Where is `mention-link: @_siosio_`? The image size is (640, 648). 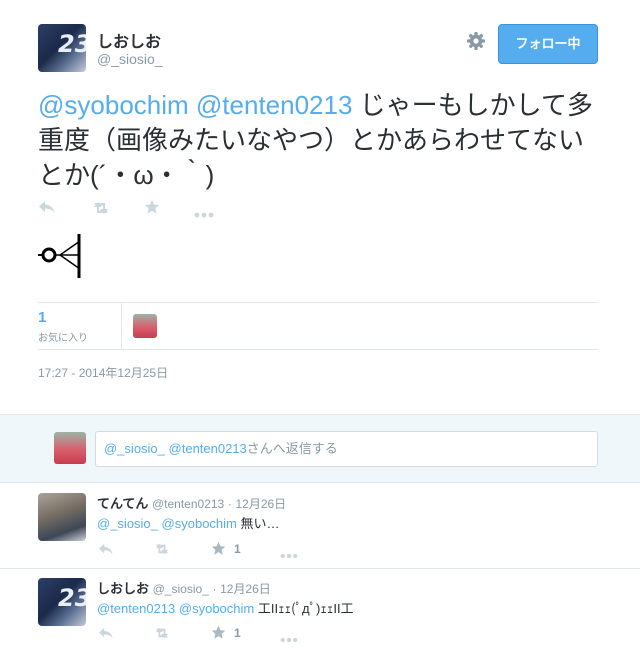
mention-link: @_siosio_ is located at coordinates (127, 523).